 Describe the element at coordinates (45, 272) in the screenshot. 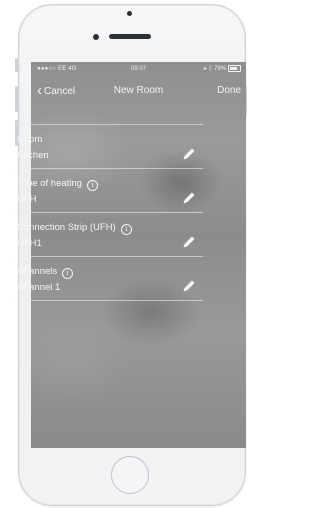

I see `field-label: Channels i` at that location.